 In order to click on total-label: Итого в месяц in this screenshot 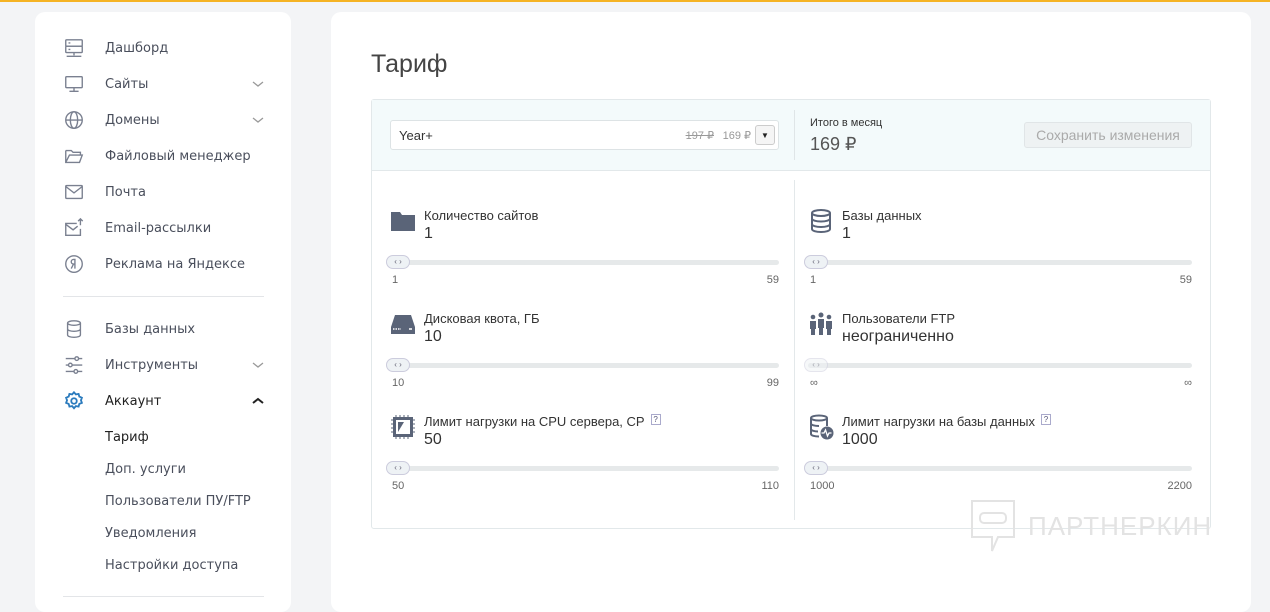, I will do `click(846, 123)`.